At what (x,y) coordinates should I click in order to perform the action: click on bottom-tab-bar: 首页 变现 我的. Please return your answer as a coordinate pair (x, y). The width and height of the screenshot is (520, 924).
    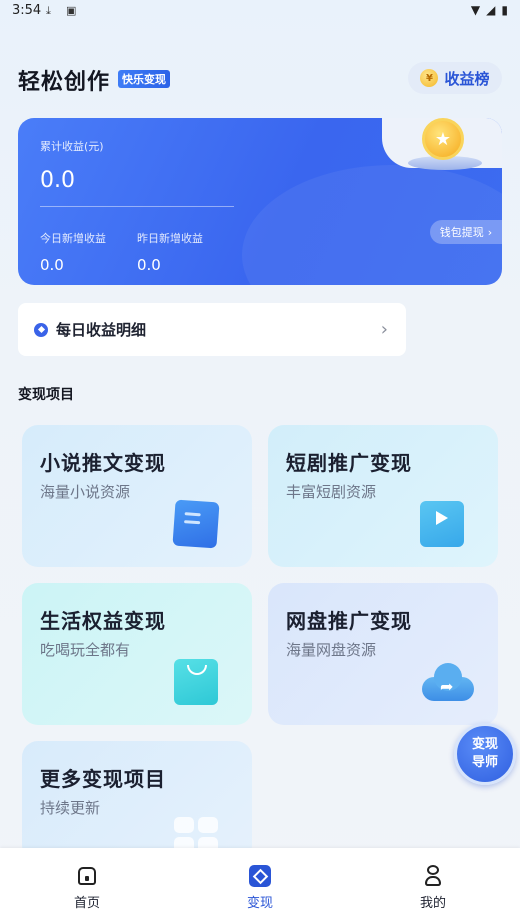
    Looking at the image, I should click on (260, 886).